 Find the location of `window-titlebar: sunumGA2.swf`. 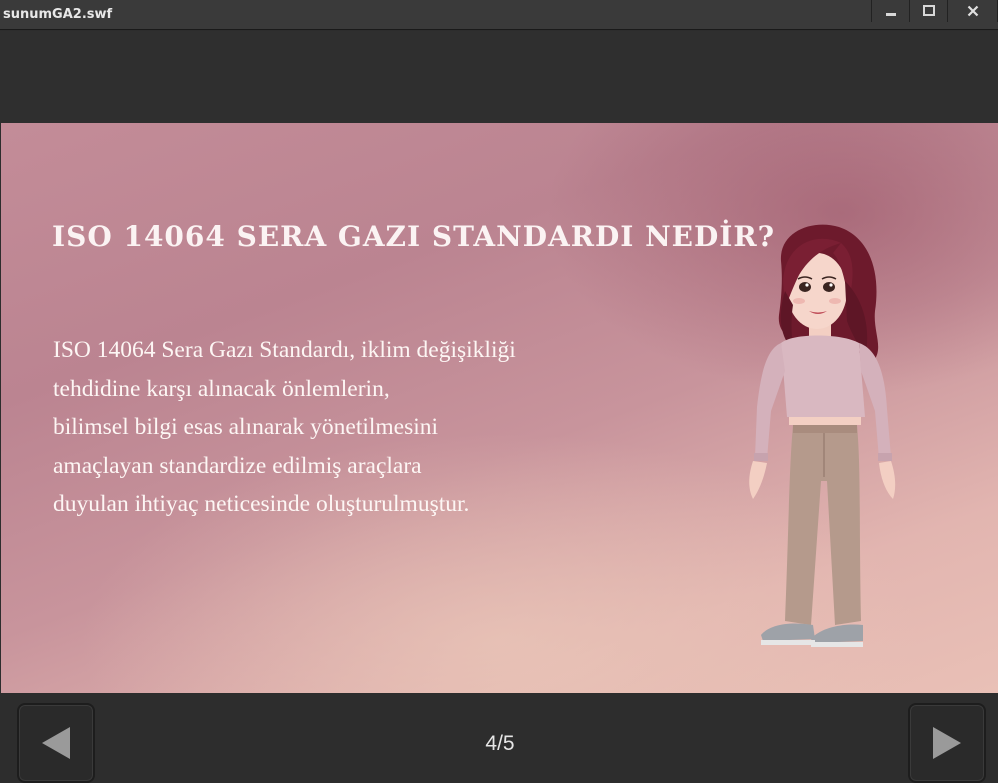

window-titlebar: sunumGA2.swf is located at coordinates (499, 15).